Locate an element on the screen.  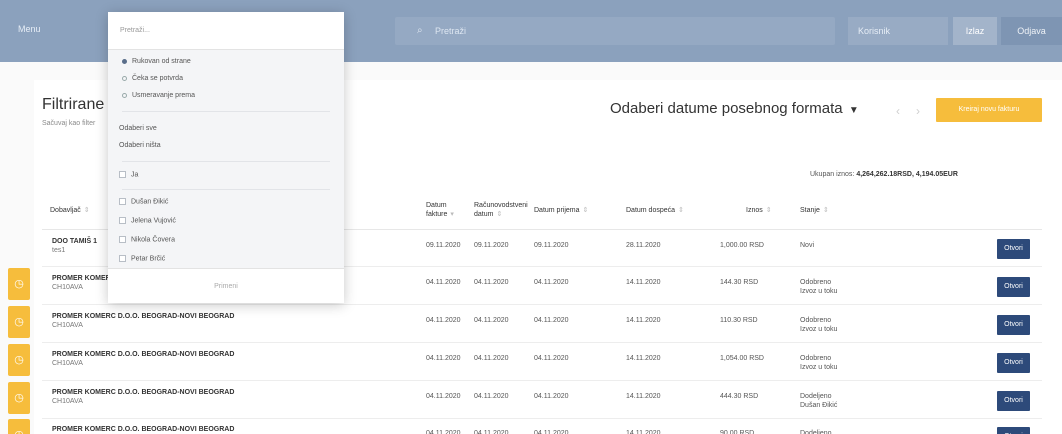
header-invoice-date-line2: fakture is located at coordinates (437, 214).